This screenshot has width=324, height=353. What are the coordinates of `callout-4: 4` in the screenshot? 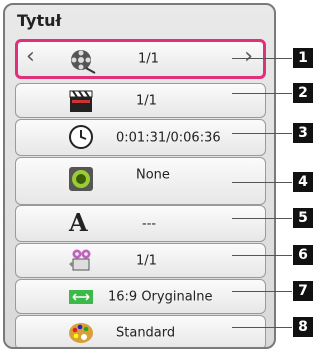 It's located at (303, 182).